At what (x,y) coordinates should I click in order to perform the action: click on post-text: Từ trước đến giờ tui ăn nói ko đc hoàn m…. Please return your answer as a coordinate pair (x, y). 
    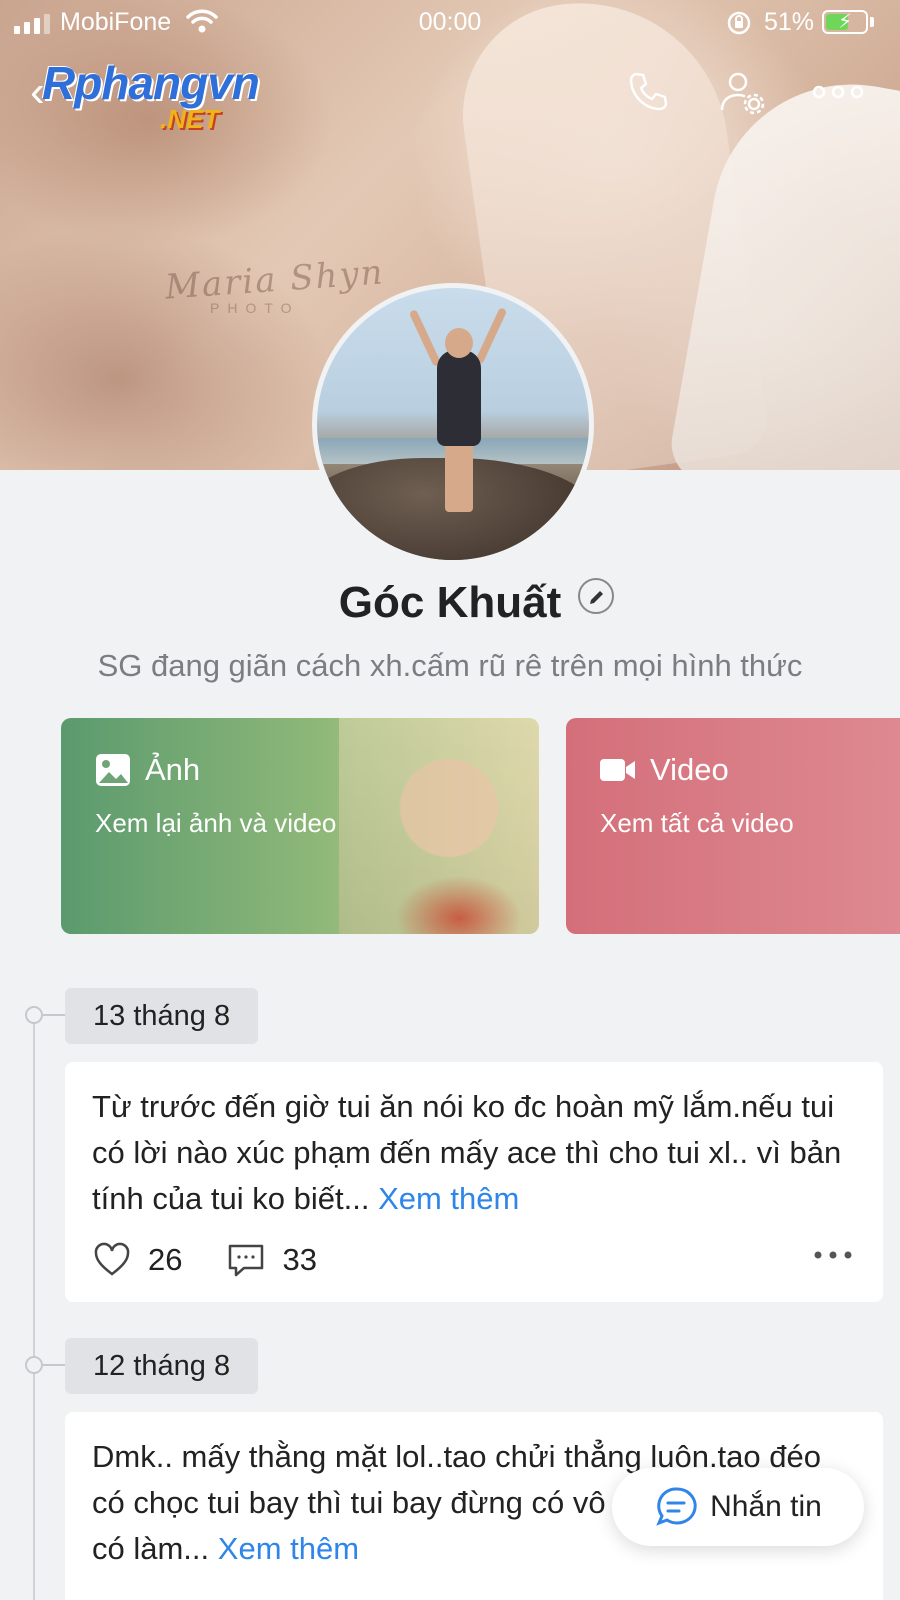
    Looking at the image, I should click on (477, 1153).